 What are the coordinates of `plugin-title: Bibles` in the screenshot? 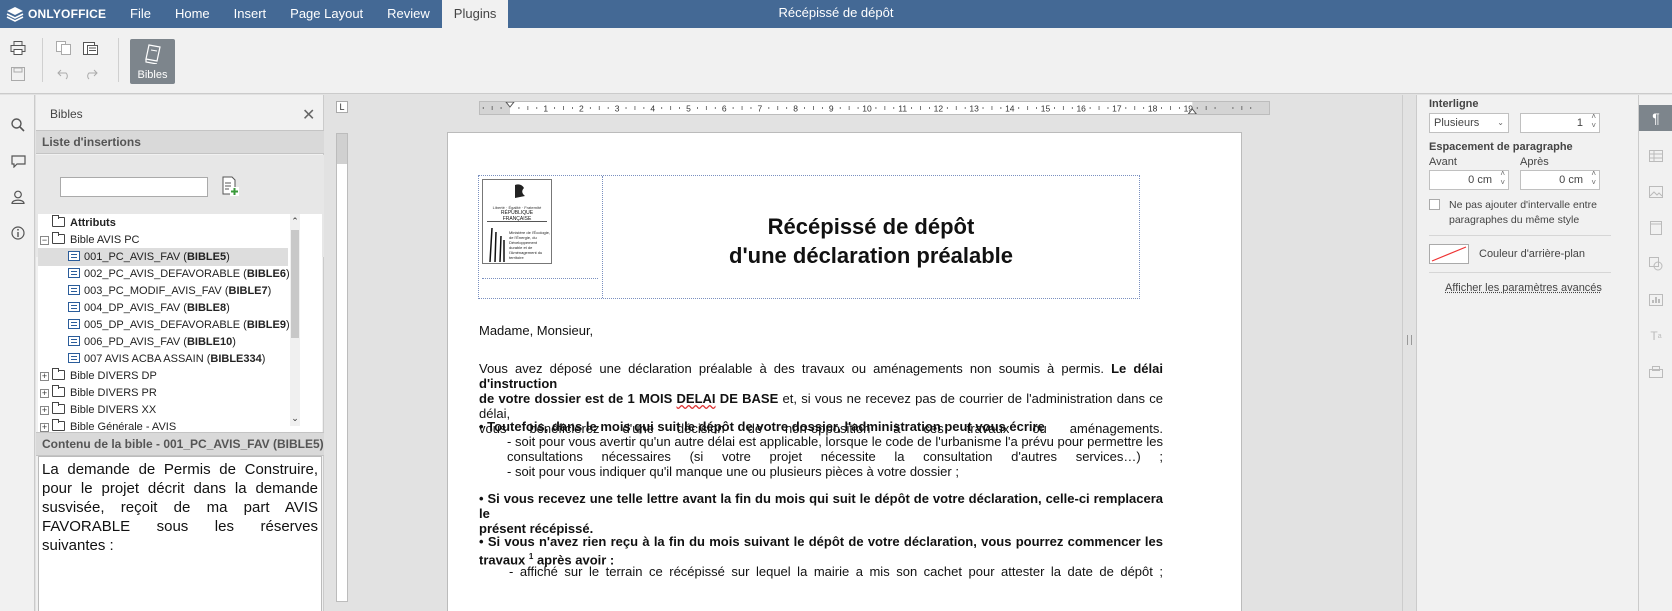 It's located at (66, 114).